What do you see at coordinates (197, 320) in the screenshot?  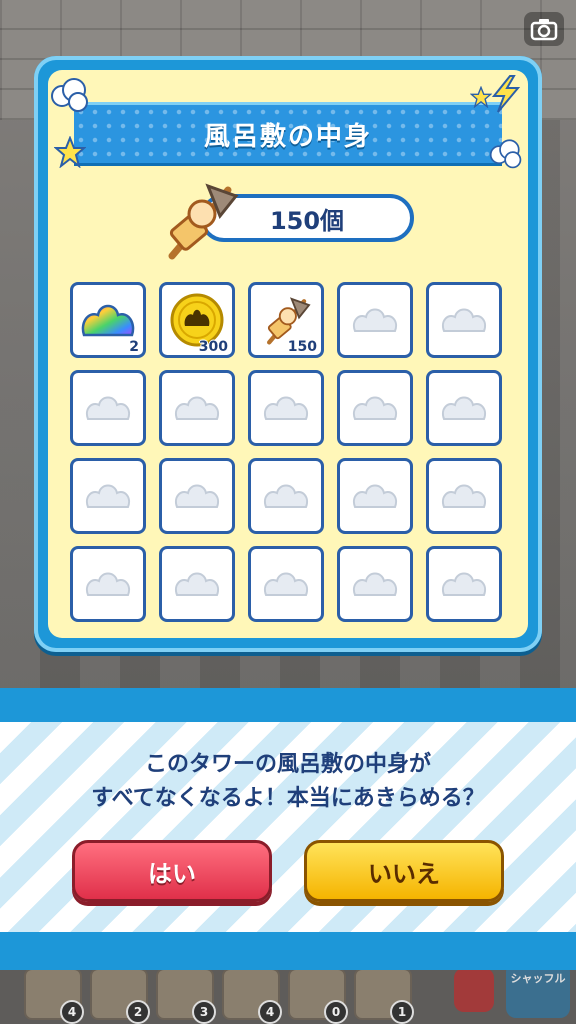 I see `item-slot: 300` at bounding box center [197, 320].